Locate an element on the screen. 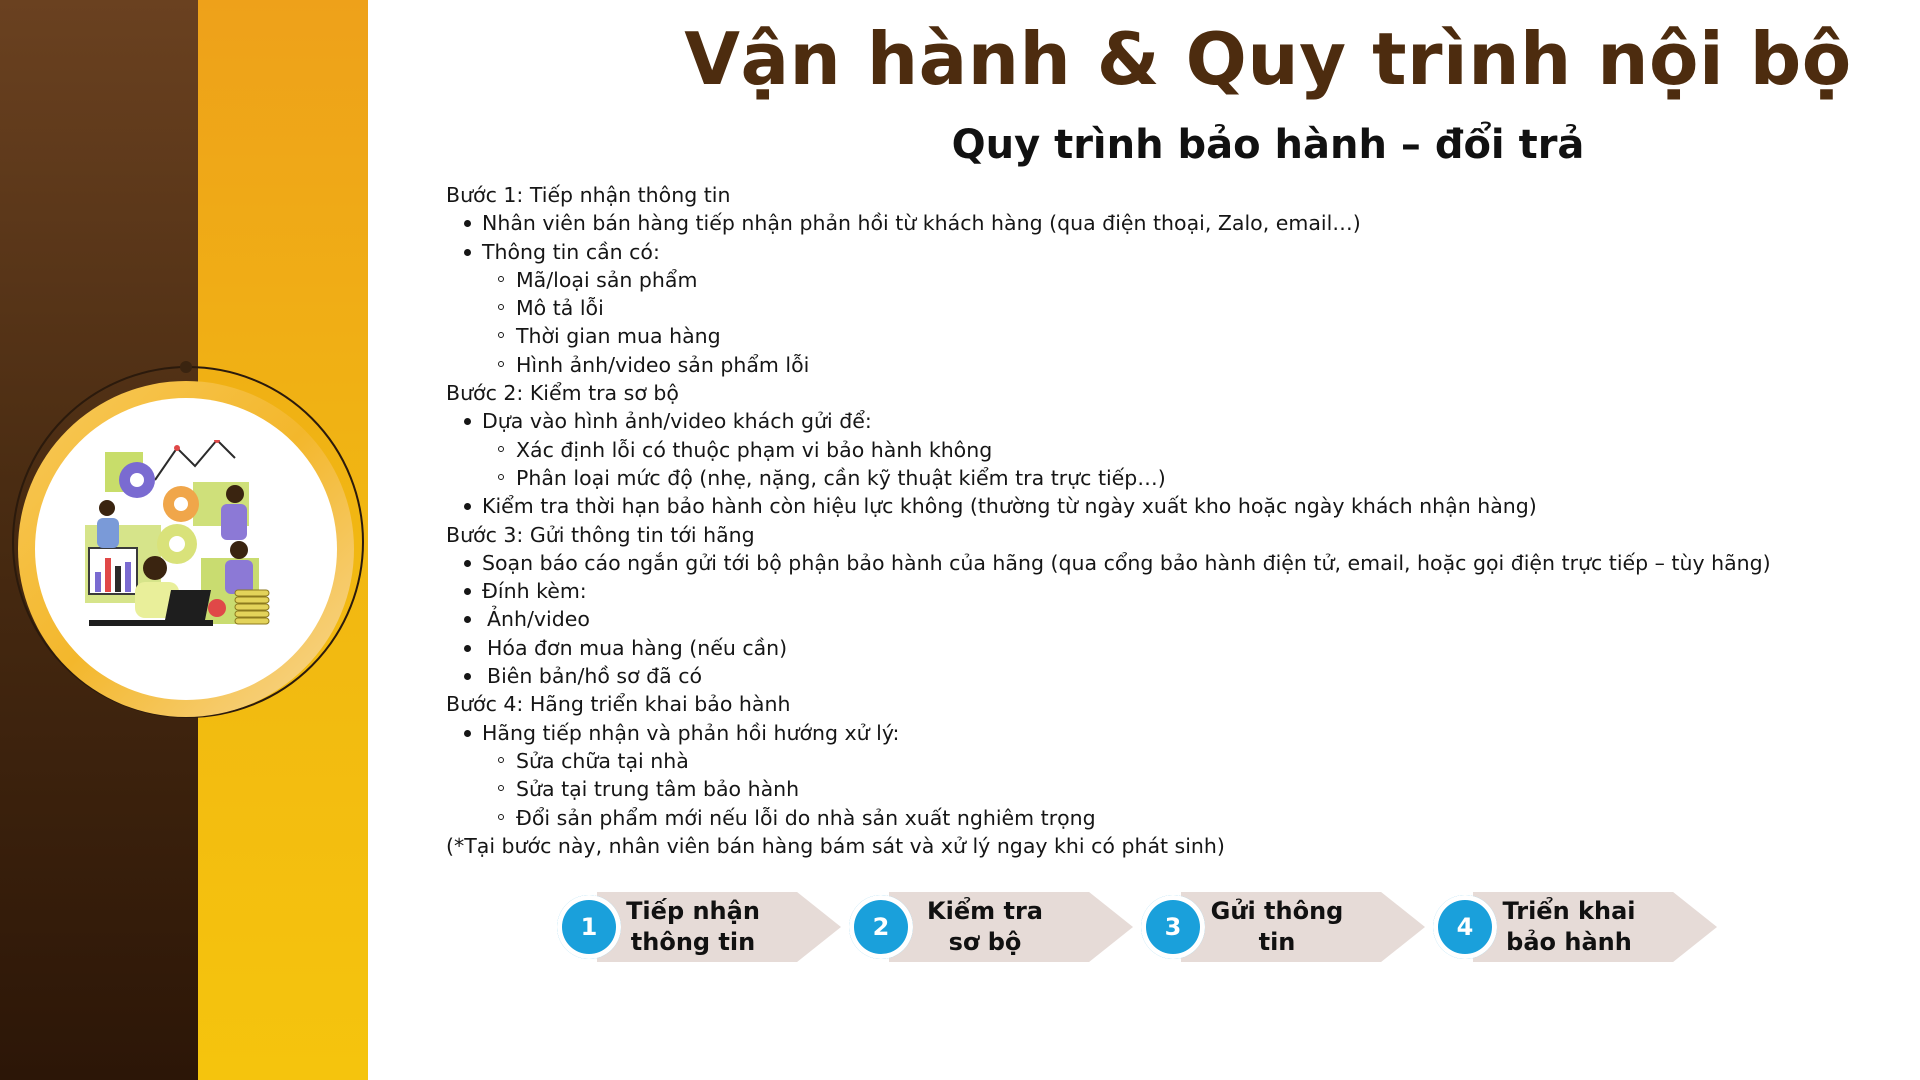 Image resolution: width=1920 pixels, height=1080 pixels. step-label-line2: tin is located at coordinates (1277, 942).